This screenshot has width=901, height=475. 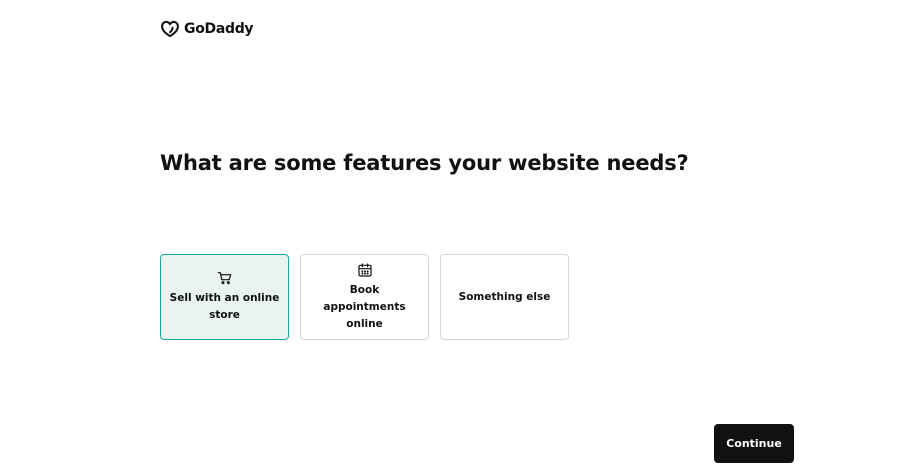 I want to click on option-card-online-store: Sell with an online store, so click(x=224, y=297).